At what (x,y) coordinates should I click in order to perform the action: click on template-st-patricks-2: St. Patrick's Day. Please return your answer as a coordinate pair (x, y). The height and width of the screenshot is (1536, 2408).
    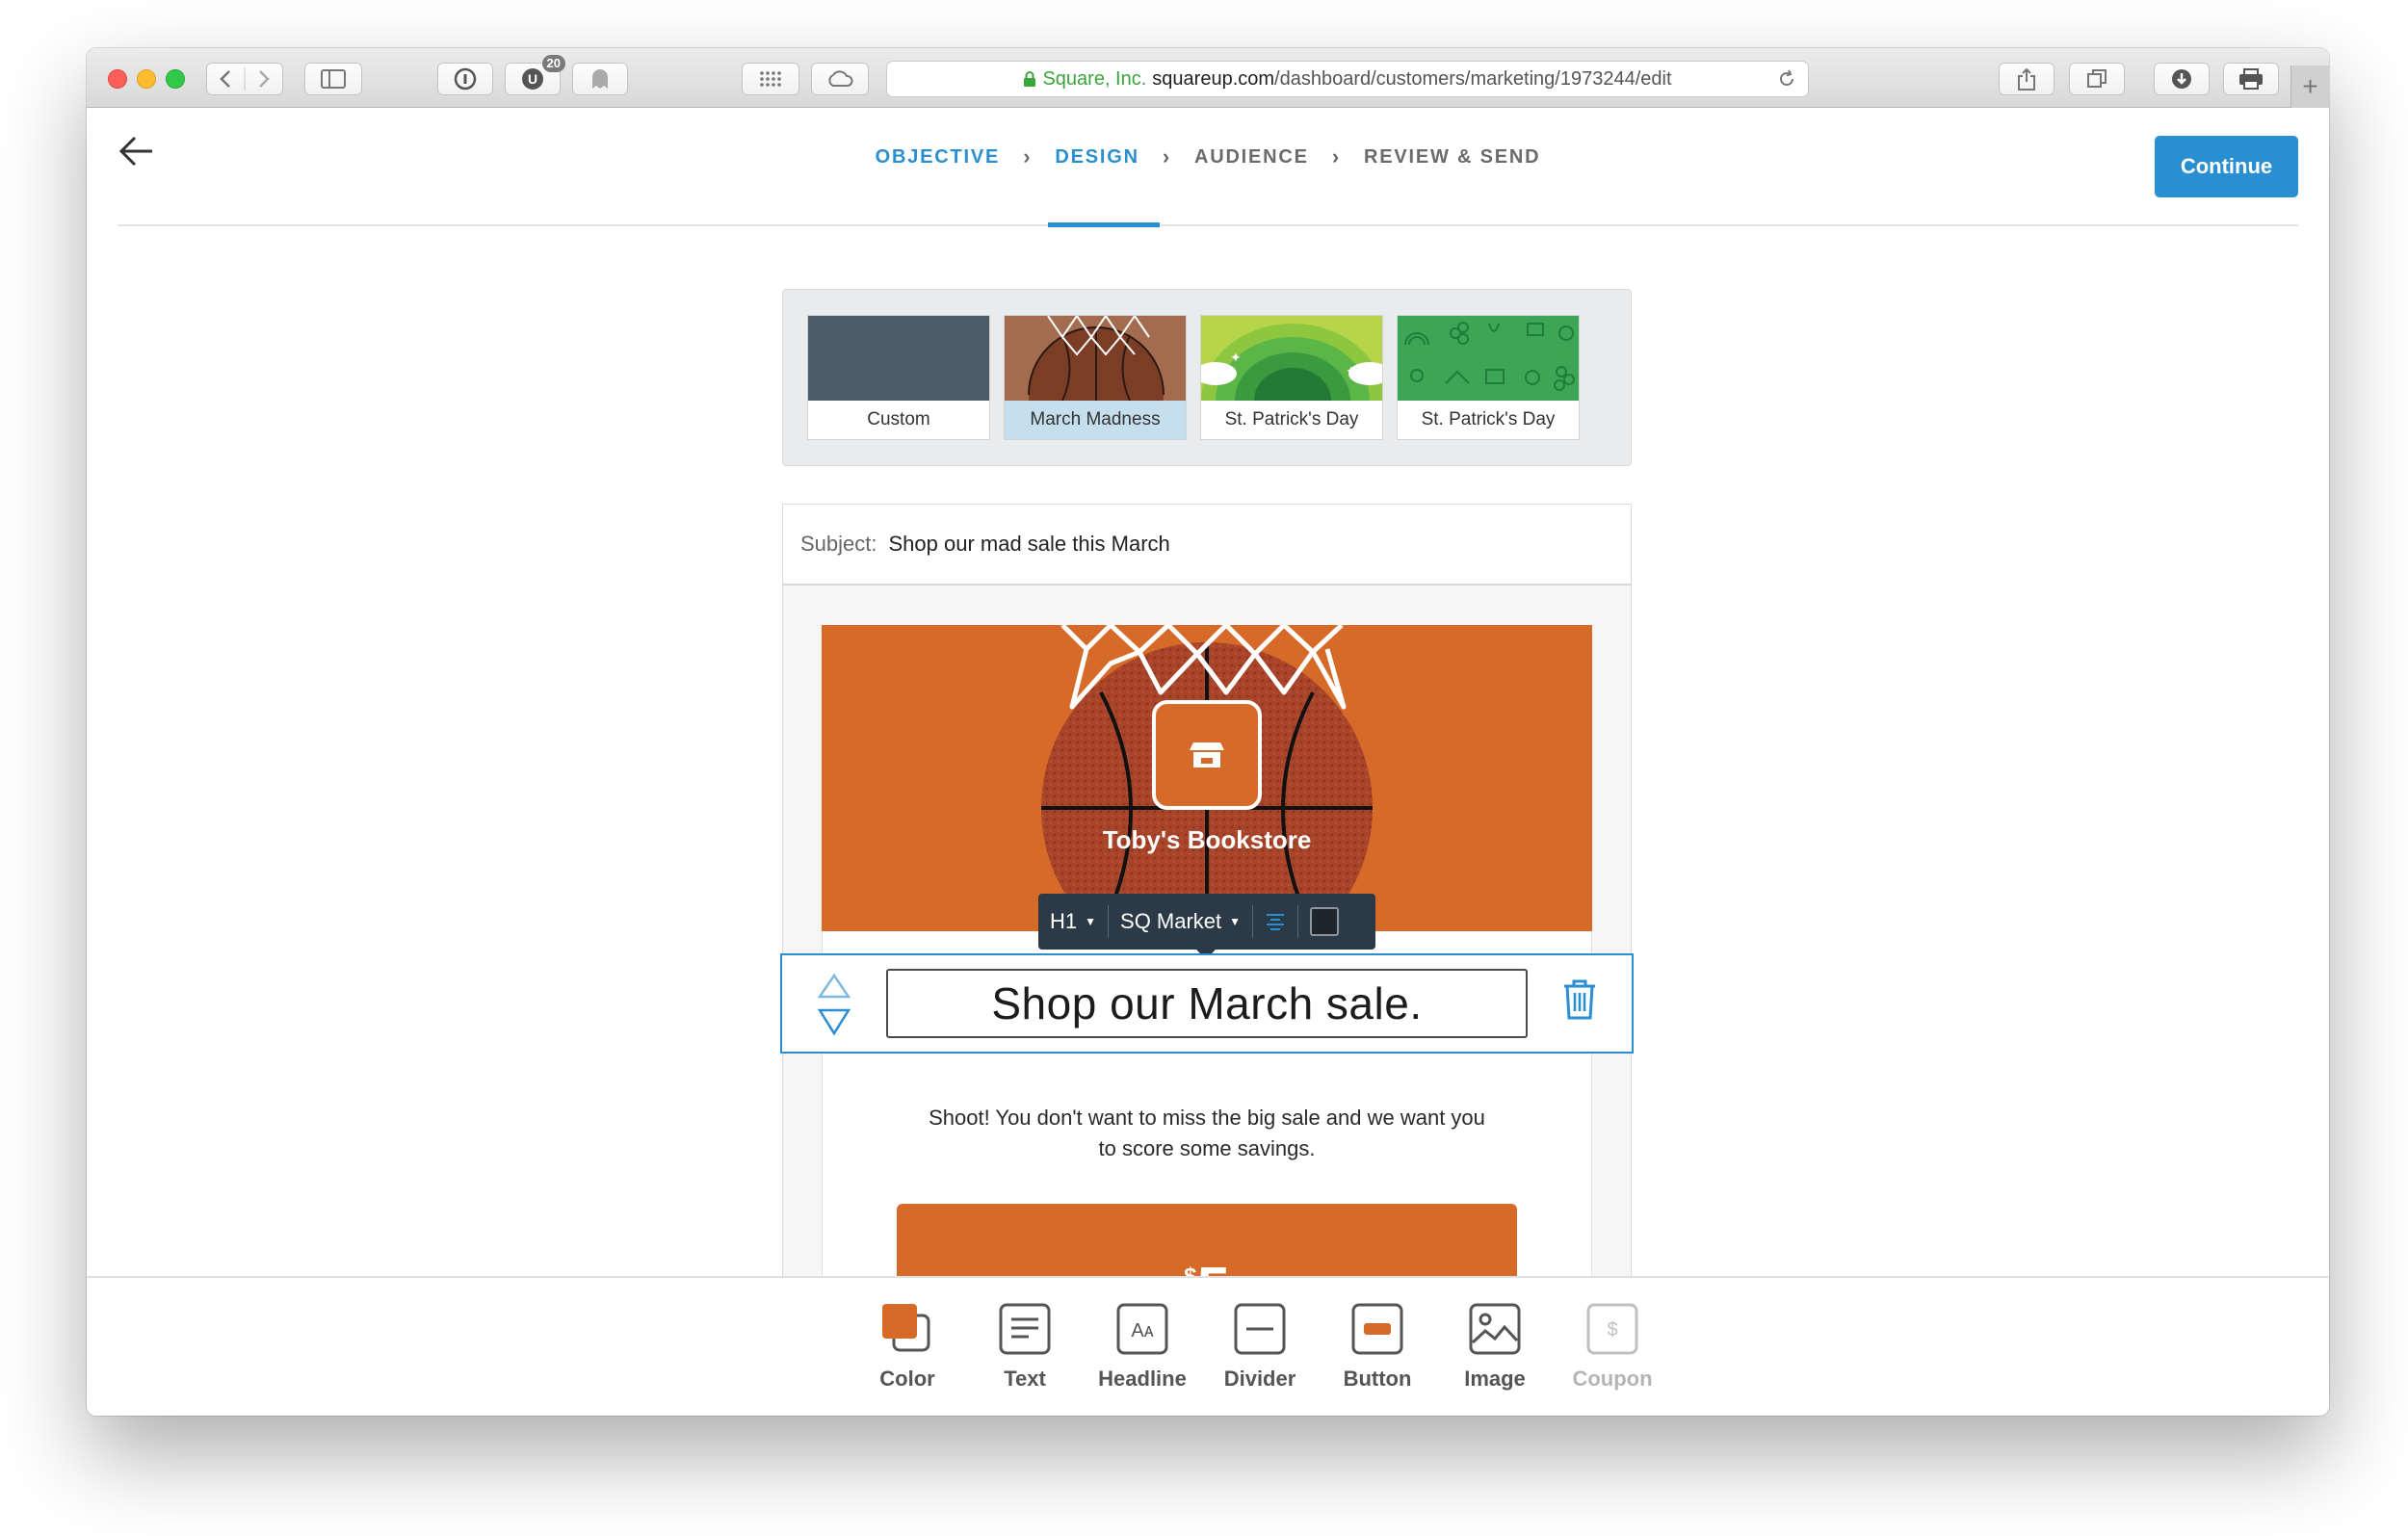
    Looking at the image, I should click on (1488, 377).